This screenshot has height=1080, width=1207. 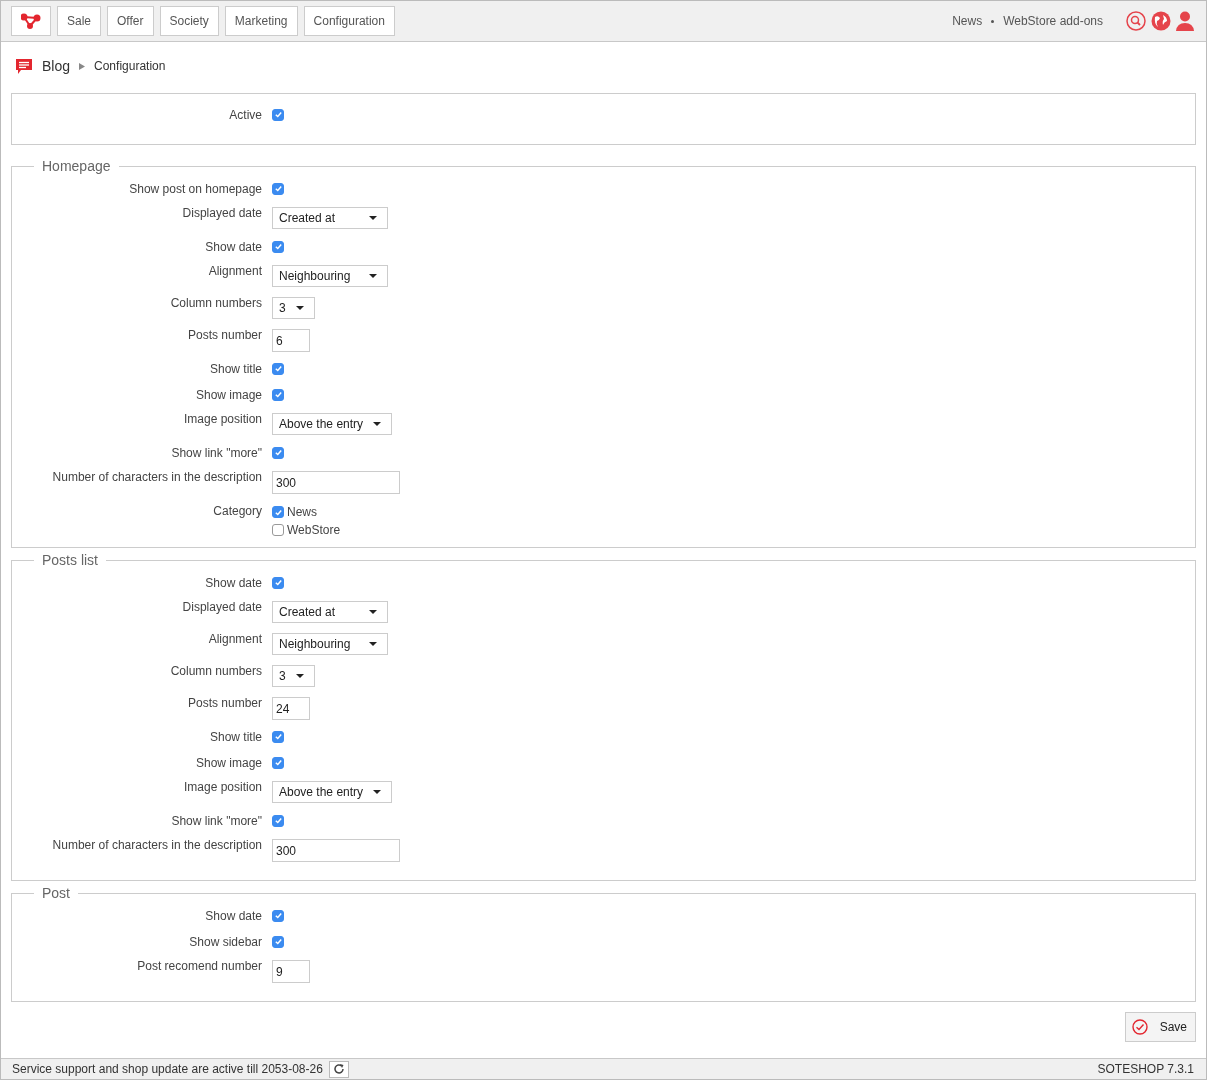 What do you see at coordinates (79, 21) in the screenshot?
I see `menu-tab: Sale` at bounding box center [79, 21].